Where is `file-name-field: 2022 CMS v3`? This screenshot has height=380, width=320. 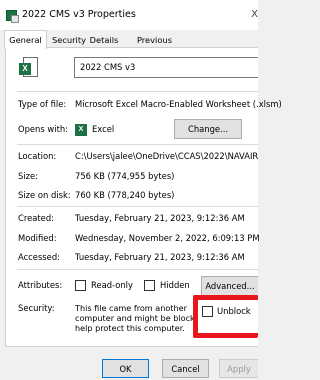
file-name-field: 2022 CMS v3 is located at coordinates (166, 67).